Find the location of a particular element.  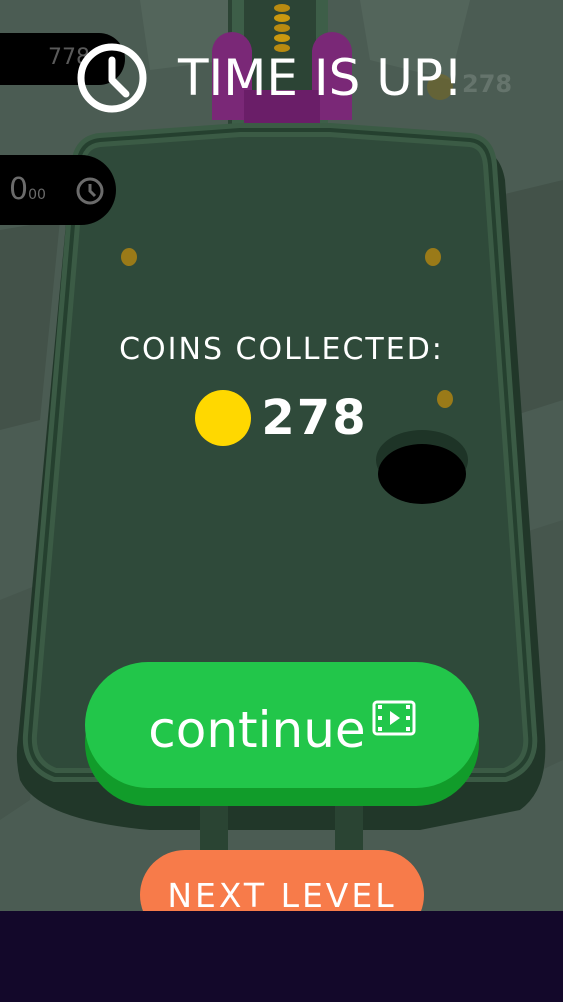

continue-button-face: continue is located at coordinates (282, 725).